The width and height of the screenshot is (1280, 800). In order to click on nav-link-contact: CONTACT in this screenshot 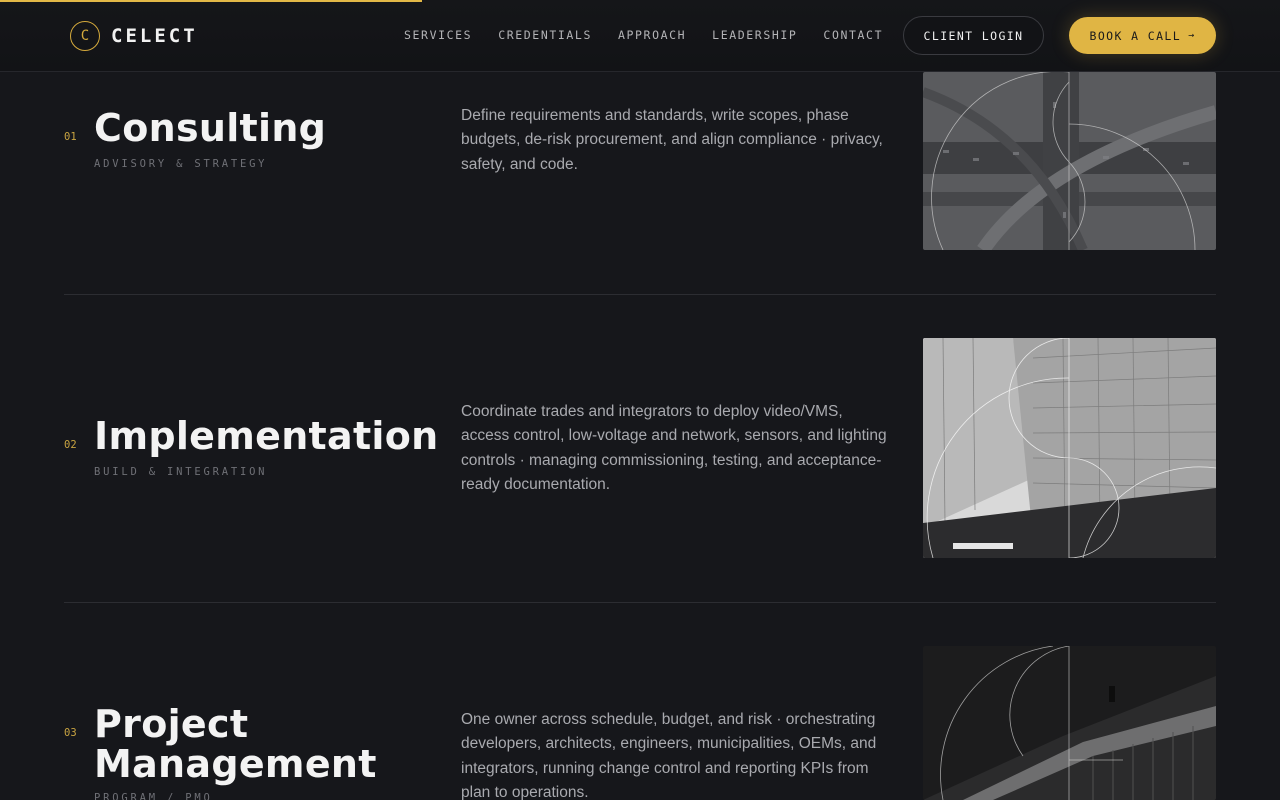, I will do `click(853, 35)`.